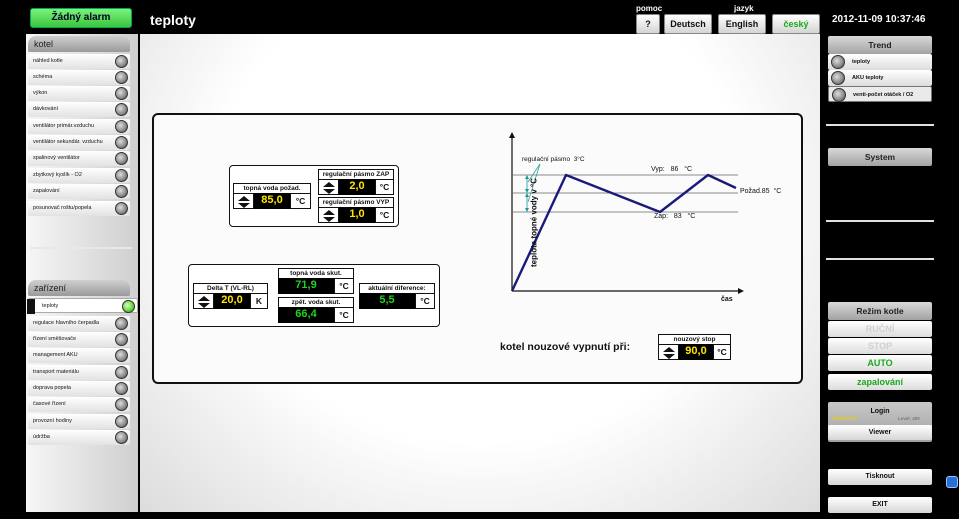 The image size is (959, 519). I want to click on band-label-value: 3°C, so click(579, 159).